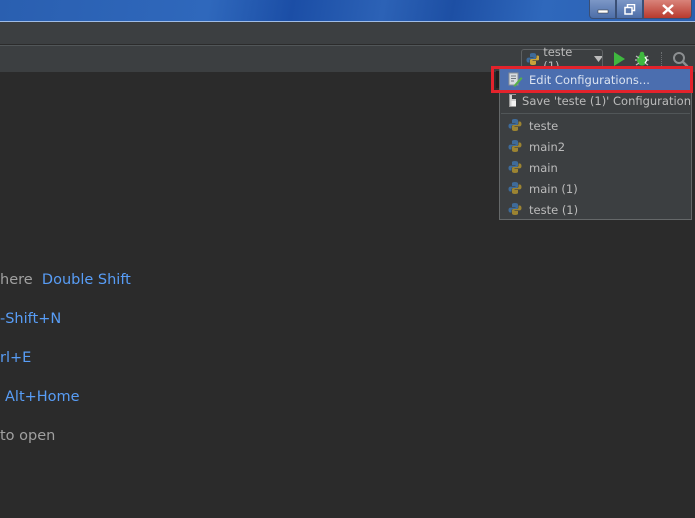 The image size is (695, 518). I want to click on shortcut-key: Alt+Home, so click(42, 397).